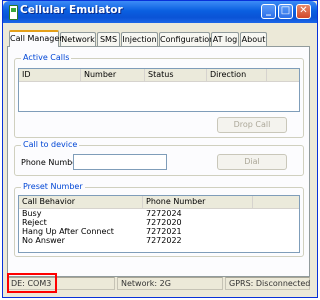  Describe the element at coordinates (303, 11) in the screenshot. I see `close-button: ✕` at that location.